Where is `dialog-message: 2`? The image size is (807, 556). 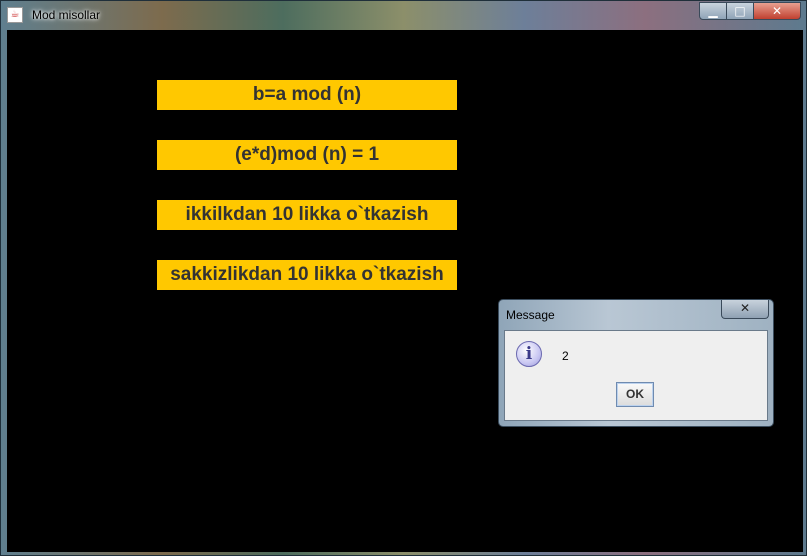
dialog-message: 2 is located at coordinates (565, 356).